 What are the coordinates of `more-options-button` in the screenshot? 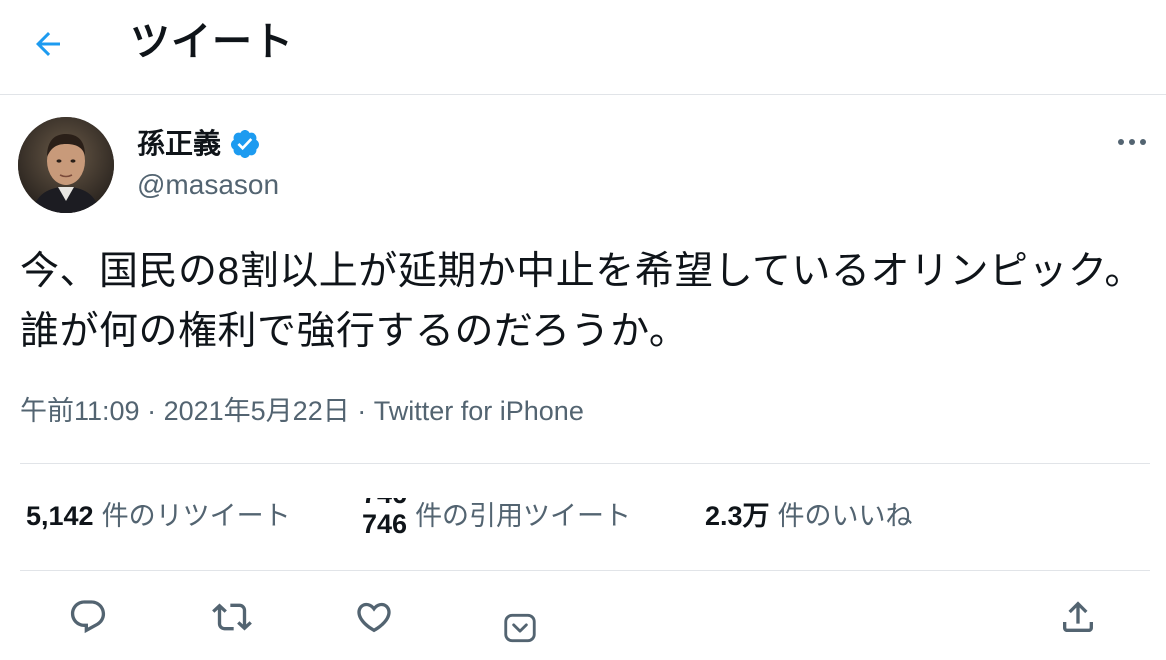 It's located at (1132, 142).